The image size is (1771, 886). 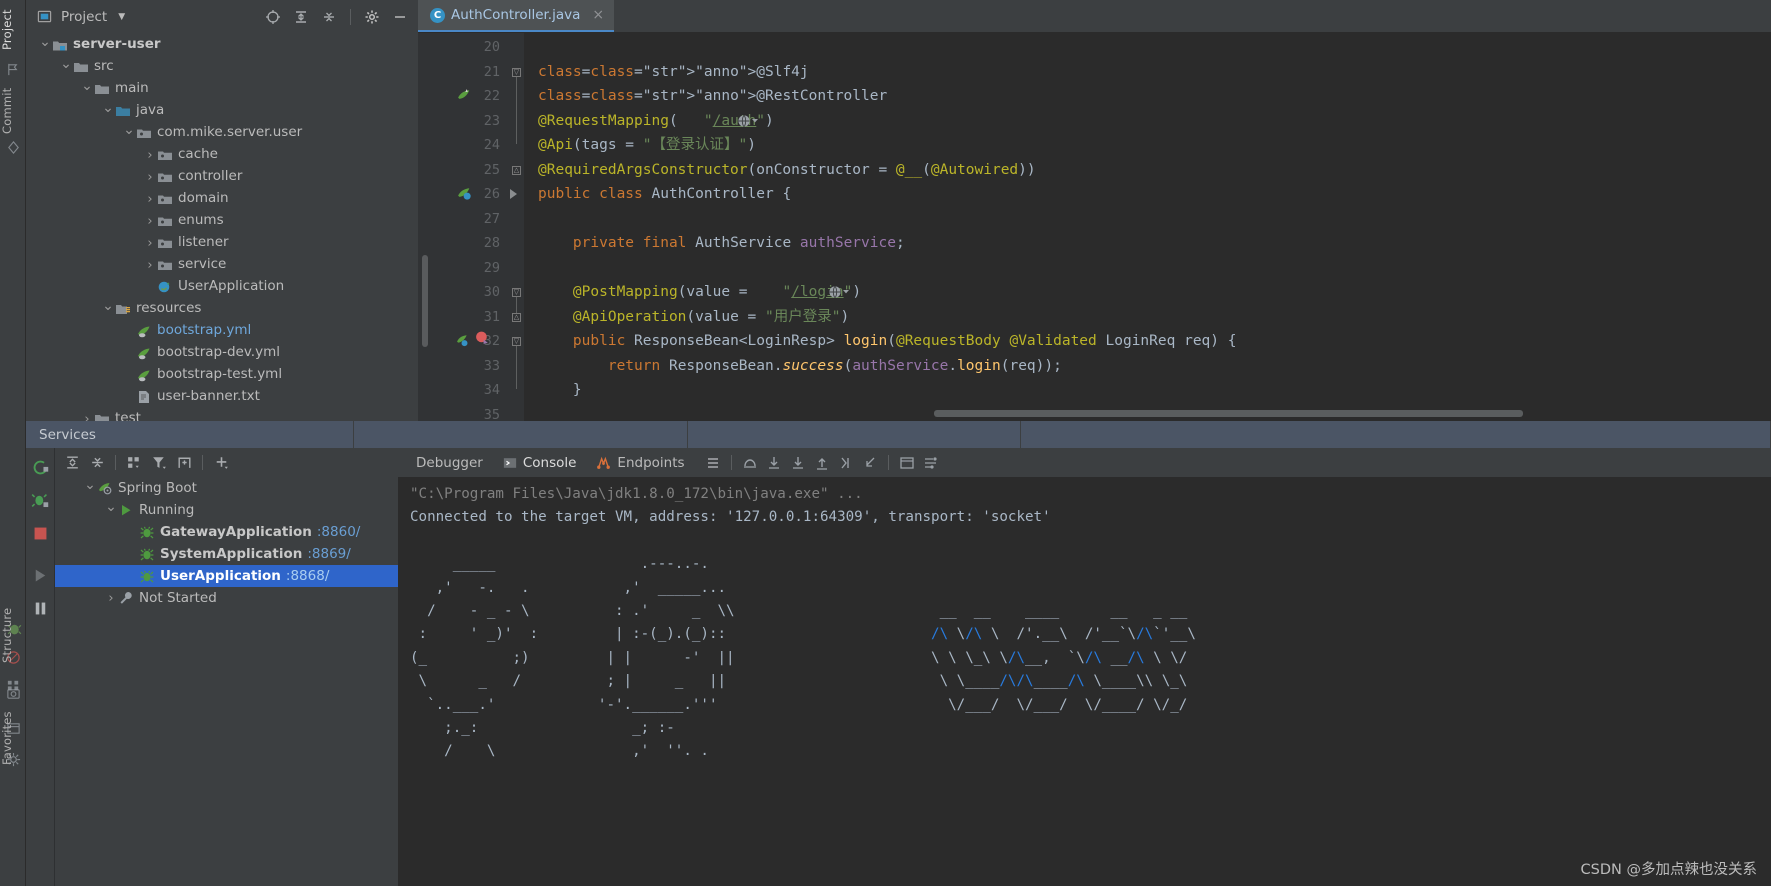 I want to click on project-tree-item: ⌄ server-user, so click(x=222, y=45).